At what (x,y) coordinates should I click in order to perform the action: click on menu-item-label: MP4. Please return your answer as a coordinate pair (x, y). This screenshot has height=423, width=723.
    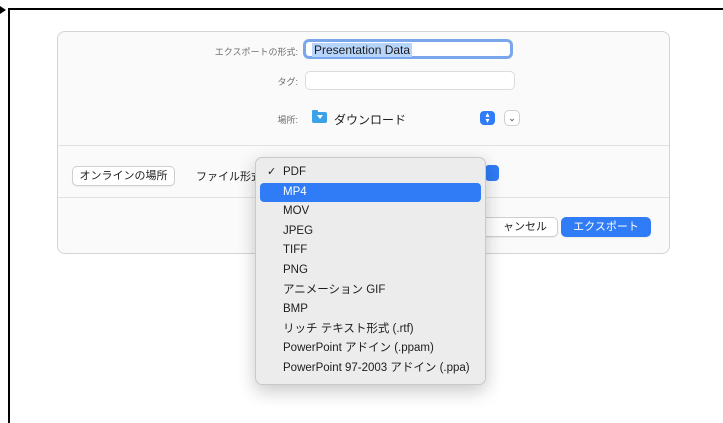
    Looking at the image, I should click on (295, 191).